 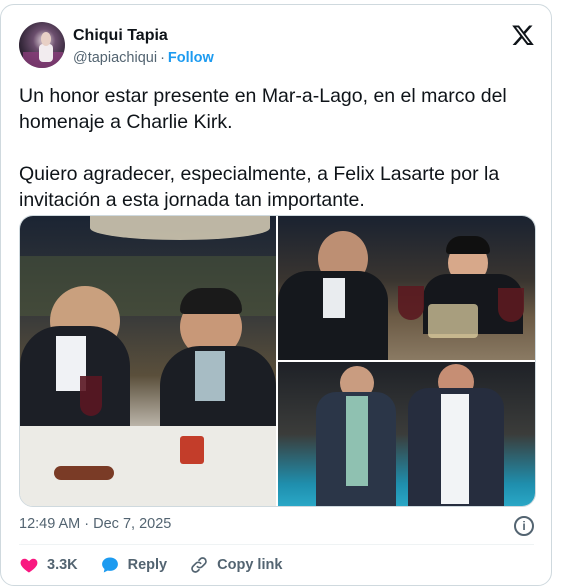 I want to click on heart-icon, so click(x=29, y=565).